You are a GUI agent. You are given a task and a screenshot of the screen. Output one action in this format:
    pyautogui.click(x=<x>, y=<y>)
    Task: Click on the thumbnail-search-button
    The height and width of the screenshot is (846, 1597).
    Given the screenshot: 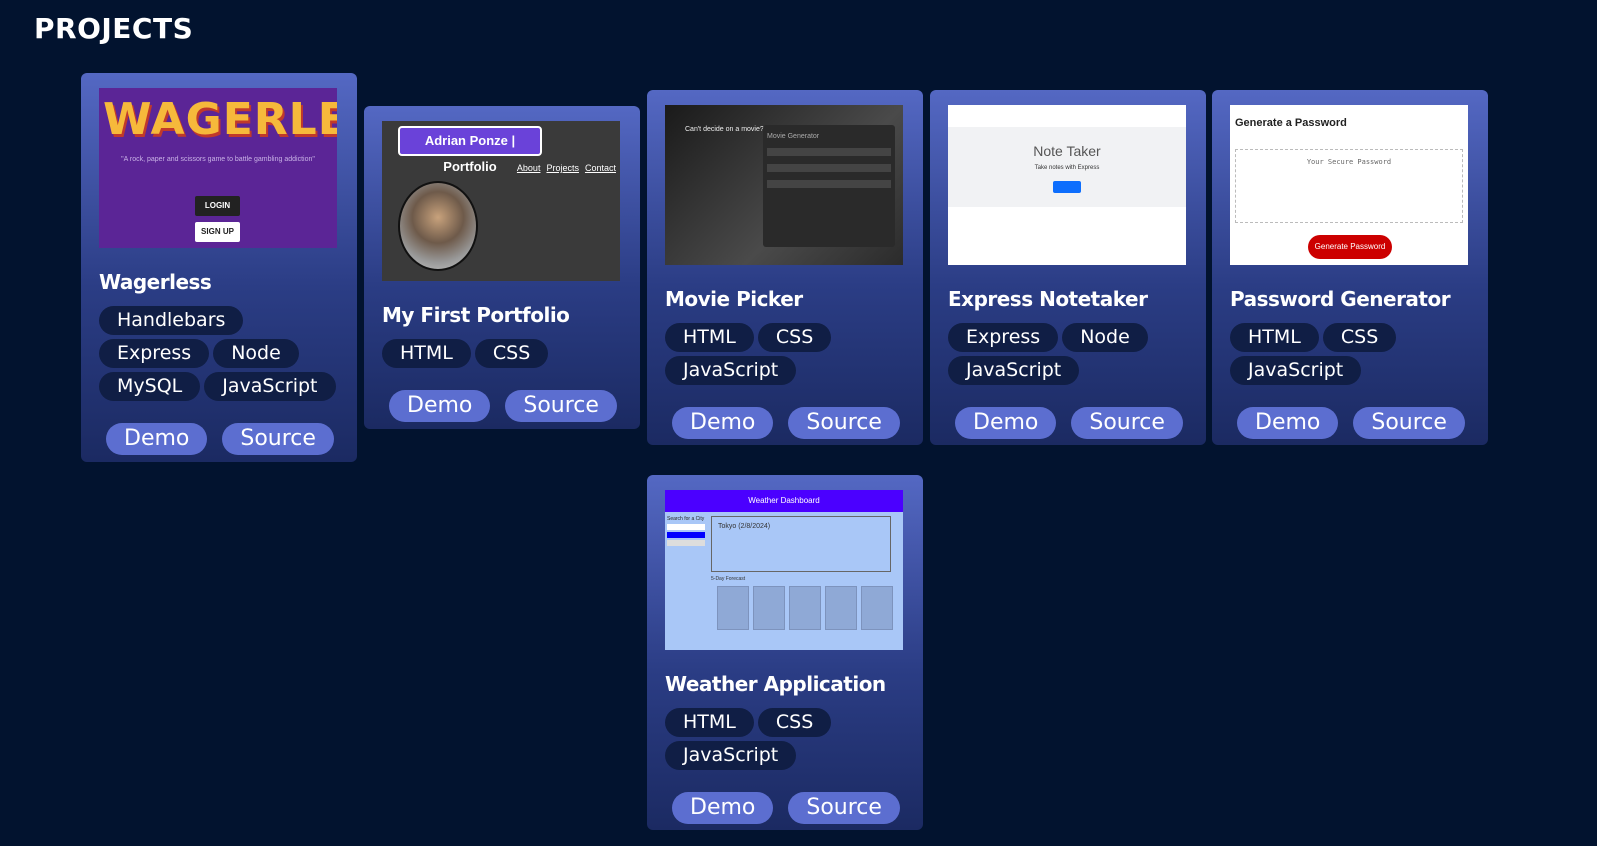 What is the action you would take?
    pyautogui.click(x=686, y=535)
    